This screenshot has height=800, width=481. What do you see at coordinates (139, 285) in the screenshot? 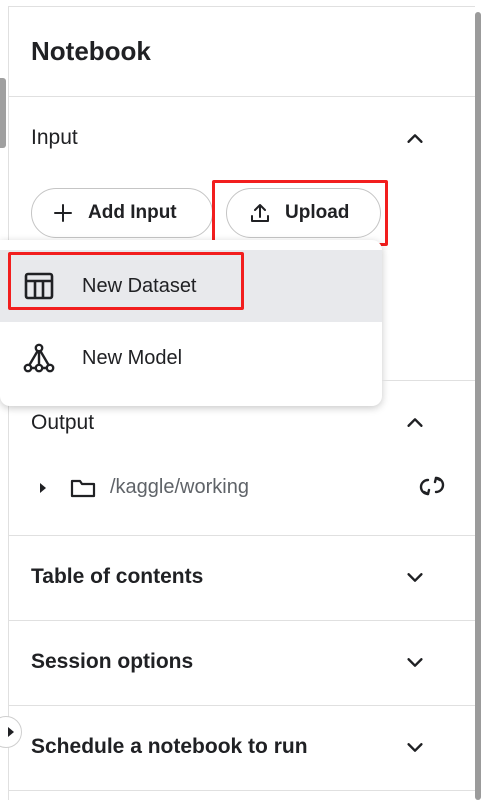
I see `menu-item-label: New Dataset` at bounding box center [139, 285].